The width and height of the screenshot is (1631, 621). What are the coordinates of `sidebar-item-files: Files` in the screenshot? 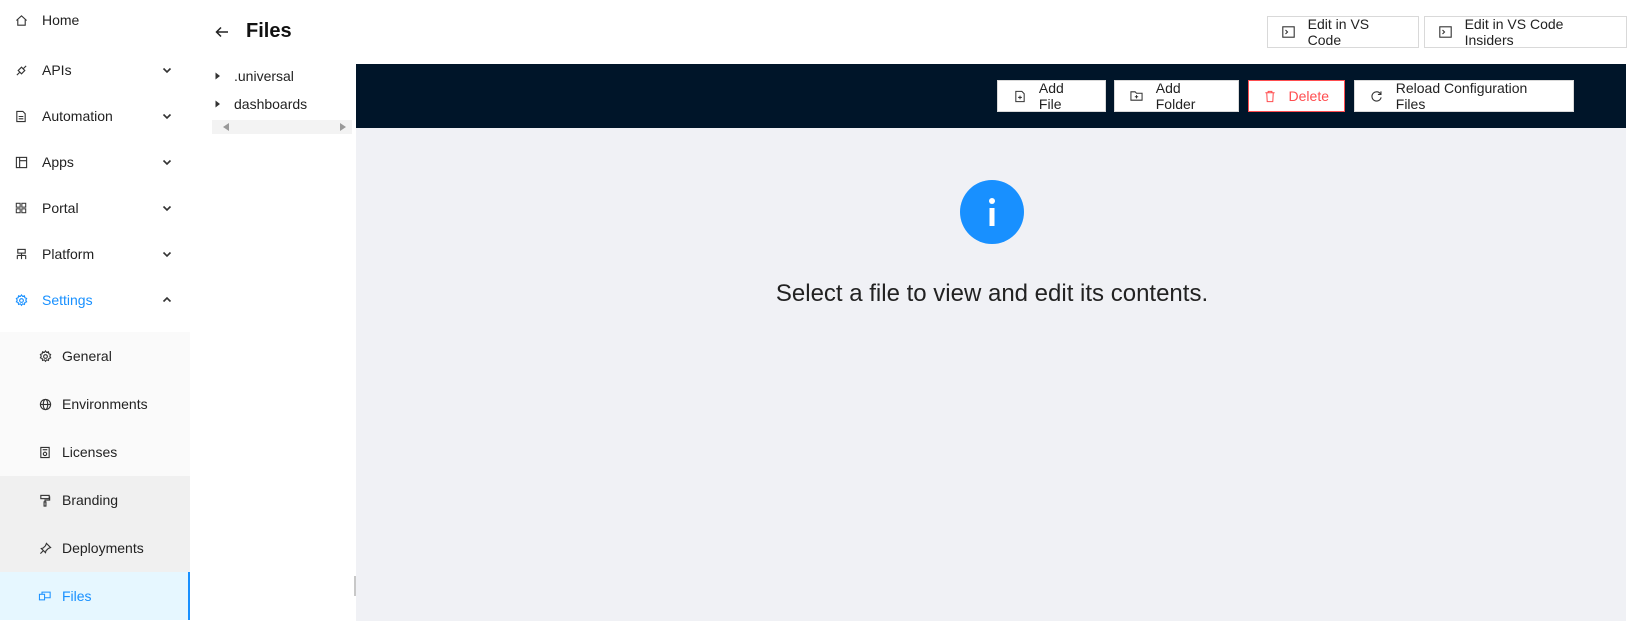 It's located at (95, 596).